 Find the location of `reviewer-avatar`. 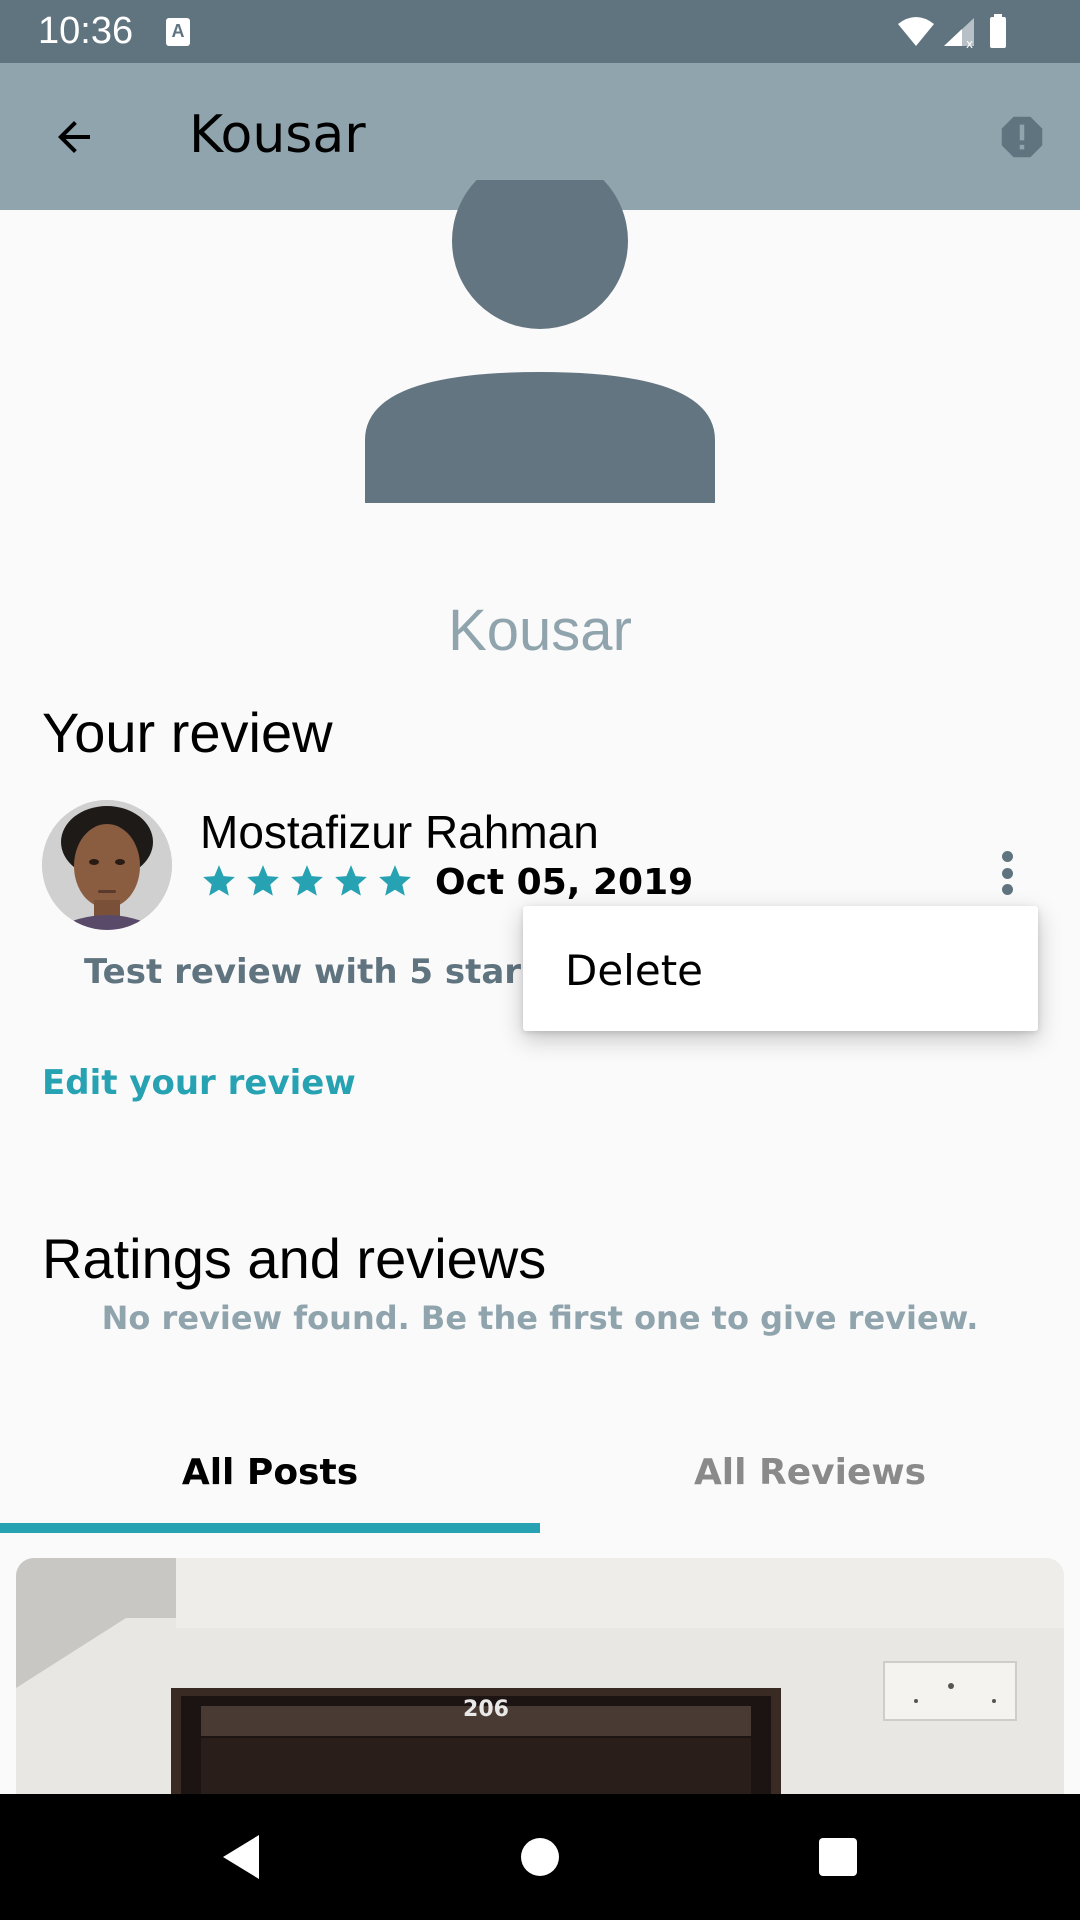

reviewer-avatar is located at coordinates (107, 865).